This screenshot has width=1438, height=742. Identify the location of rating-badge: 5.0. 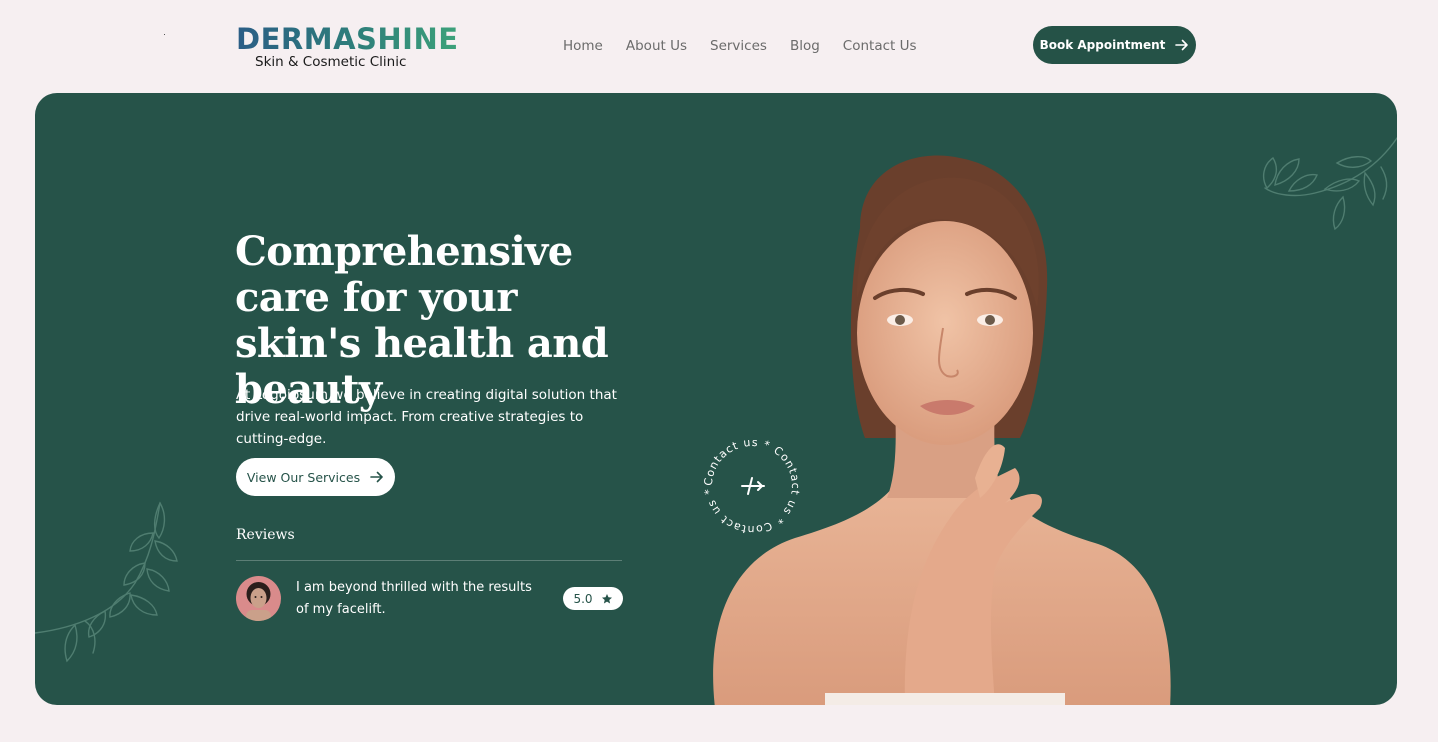
(593, 598).